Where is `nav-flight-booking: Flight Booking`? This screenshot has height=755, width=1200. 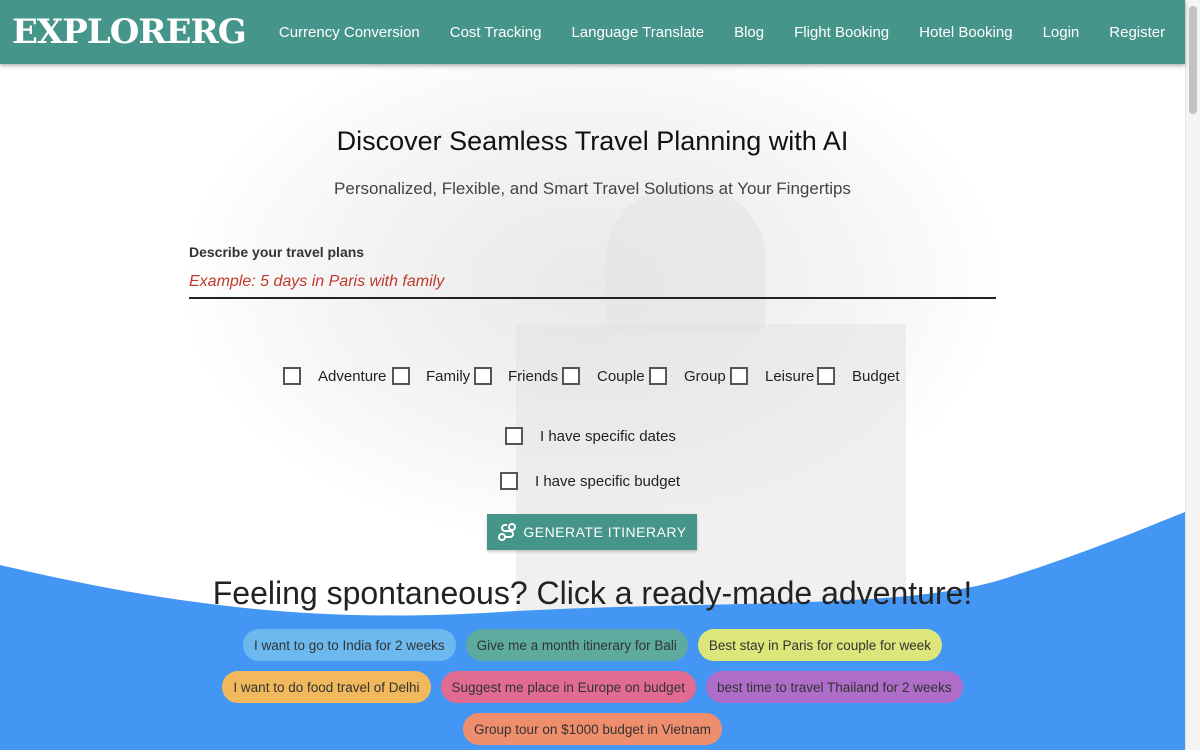 nav-flight-booking: Flight Booking is located at coordinates (841, 32).